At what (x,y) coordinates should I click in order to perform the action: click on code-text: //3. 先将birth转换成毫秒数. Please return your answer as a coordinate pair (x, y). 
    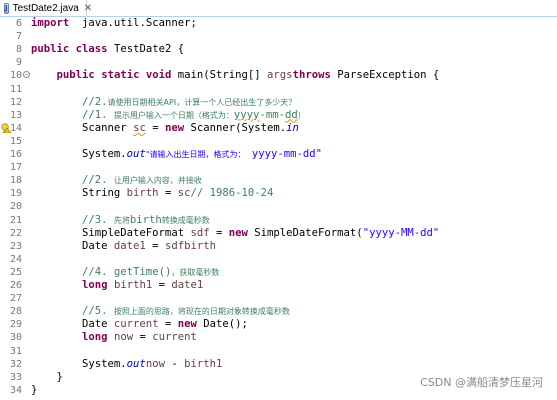
    Looking at the image, I should click on (120, 220).